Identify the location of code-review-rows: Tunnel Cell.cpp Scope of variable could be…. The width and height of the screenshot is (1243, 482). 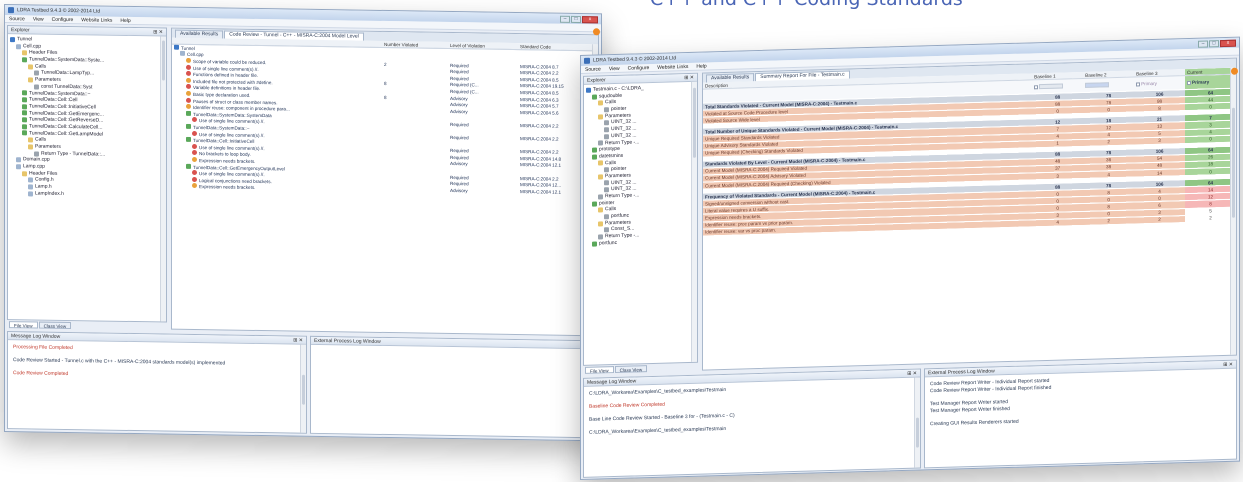
(385, 120).